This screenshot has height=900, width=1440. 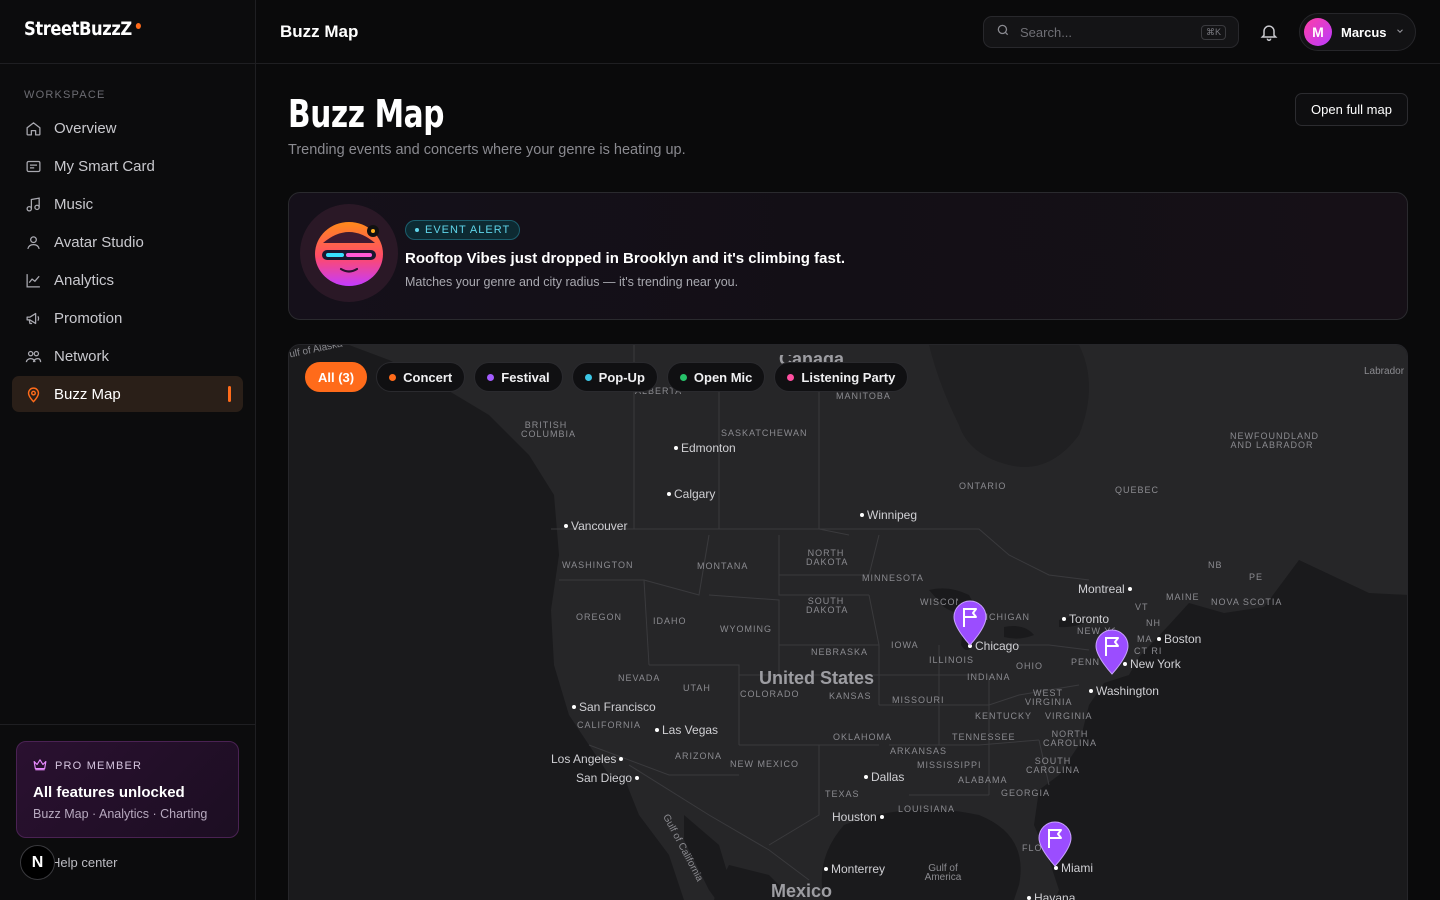 What do you see at coordinates (1152, 664) in the screenshot?
I see `city-new-york: New York` at bounding box center [1152, 664].